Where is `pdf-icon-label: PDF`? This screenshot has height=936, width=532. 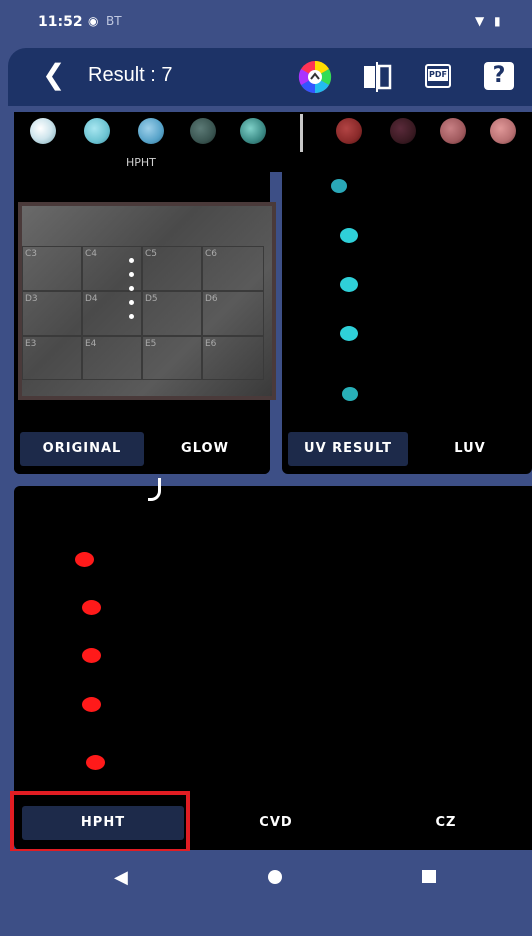
pdf-icon-label: PDF is located at coordinates (438, 75).